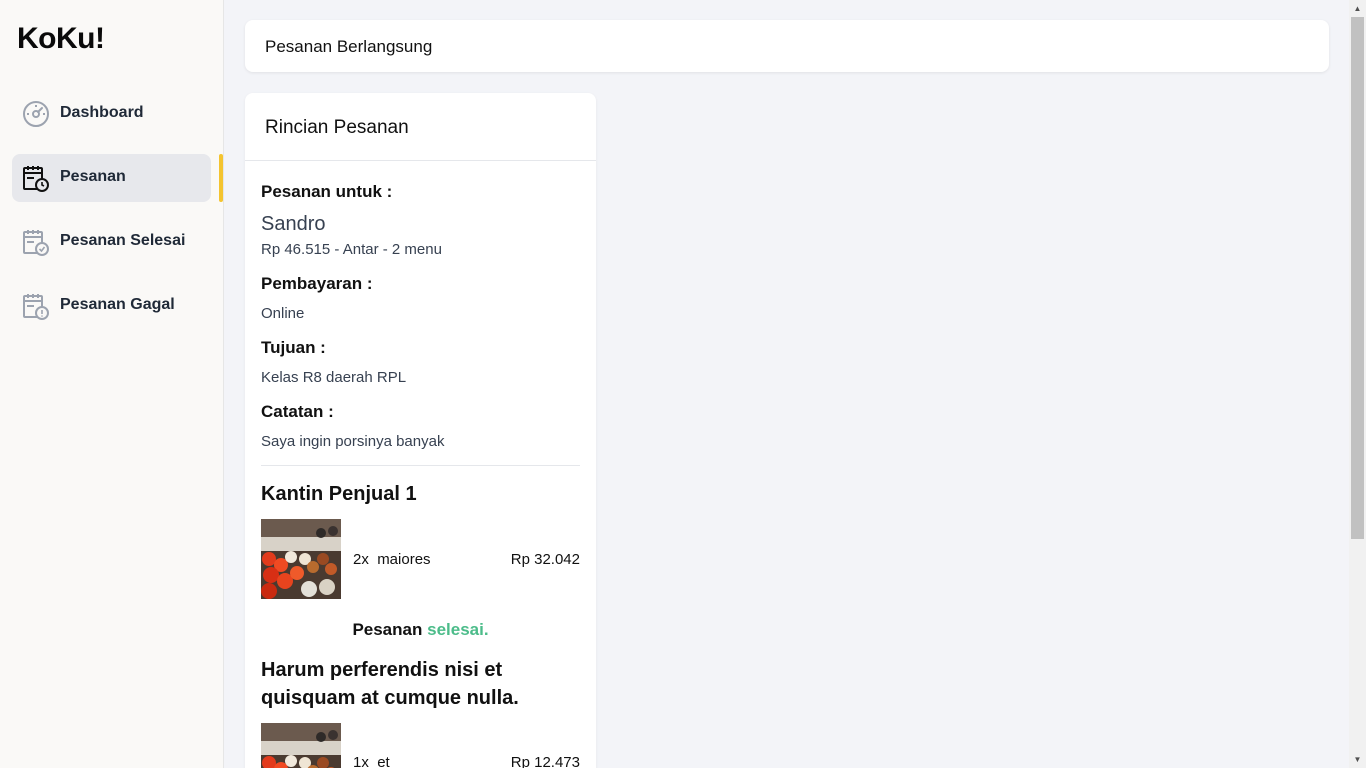  I want to click on order-calendar-clock-icon, so click(36, 179).